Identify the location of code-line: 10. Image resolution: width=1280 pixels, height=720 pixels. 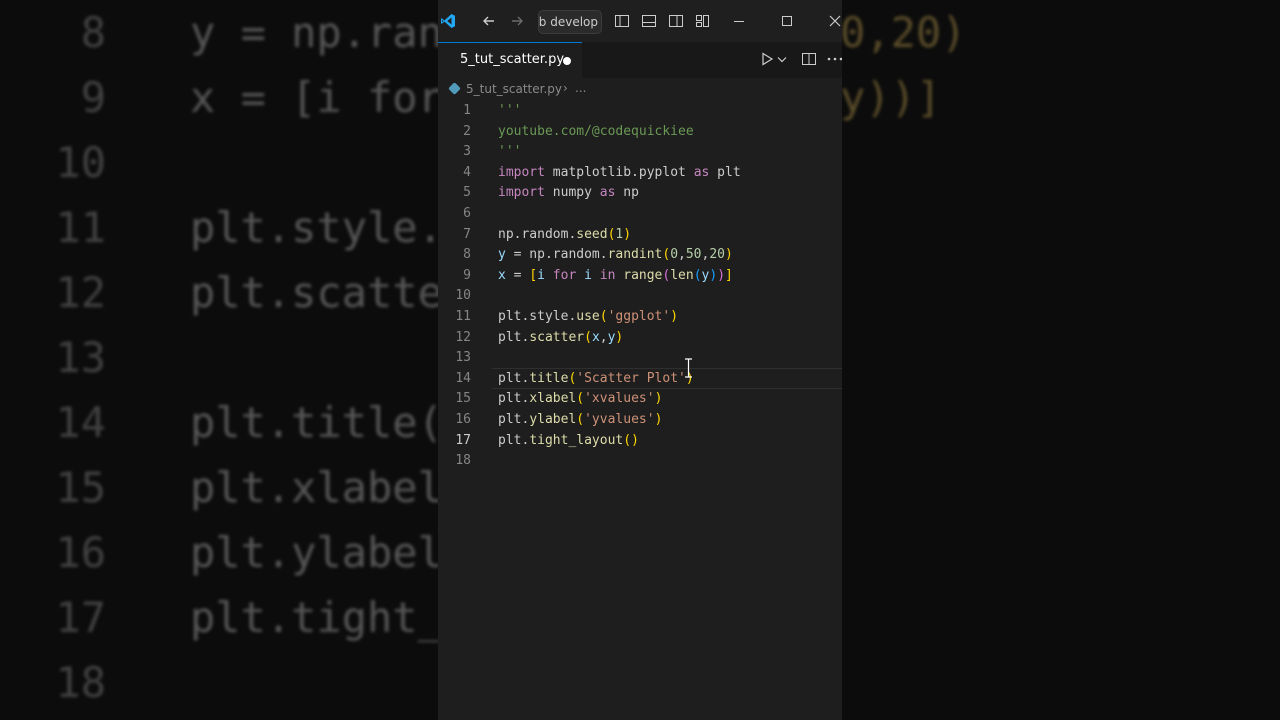
(640, 295).